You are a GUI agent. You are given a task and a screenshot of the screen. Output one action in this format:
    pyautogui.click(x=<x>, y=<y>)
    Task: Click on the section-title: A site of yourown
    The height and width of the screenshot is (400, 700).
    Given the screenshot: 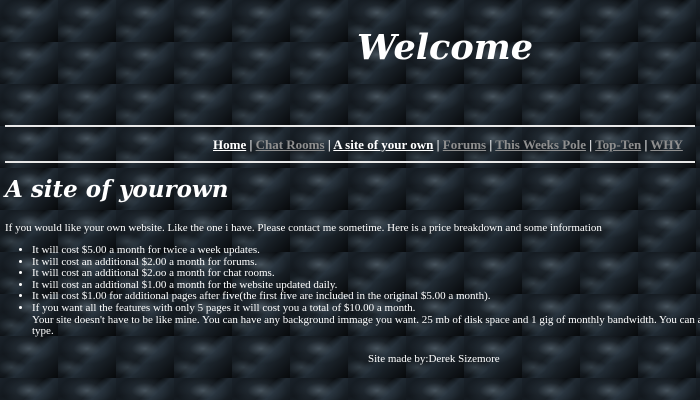 What is the action you would take?
    pyautogui.click(x=117, y=189)
    